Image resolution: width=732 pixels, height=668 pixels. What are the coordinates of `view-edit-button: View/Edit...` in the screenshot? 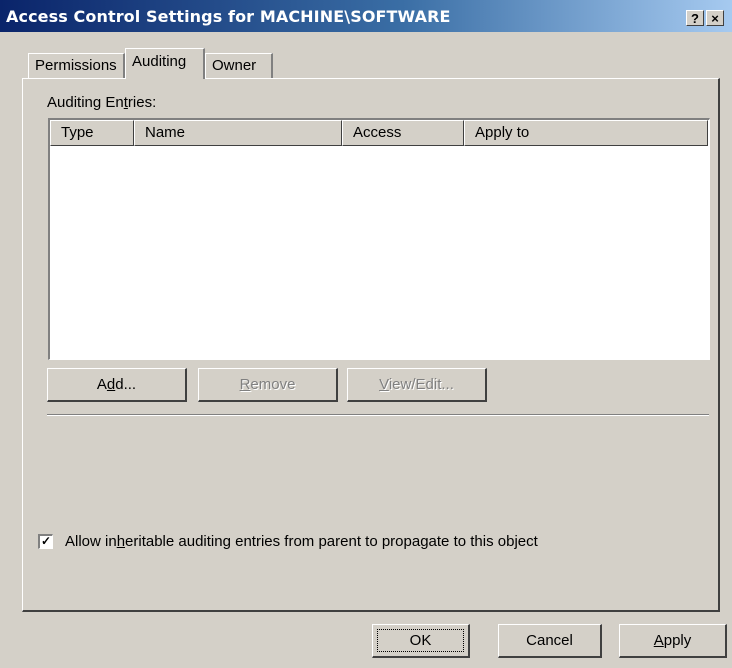 It's located at (417, 385).